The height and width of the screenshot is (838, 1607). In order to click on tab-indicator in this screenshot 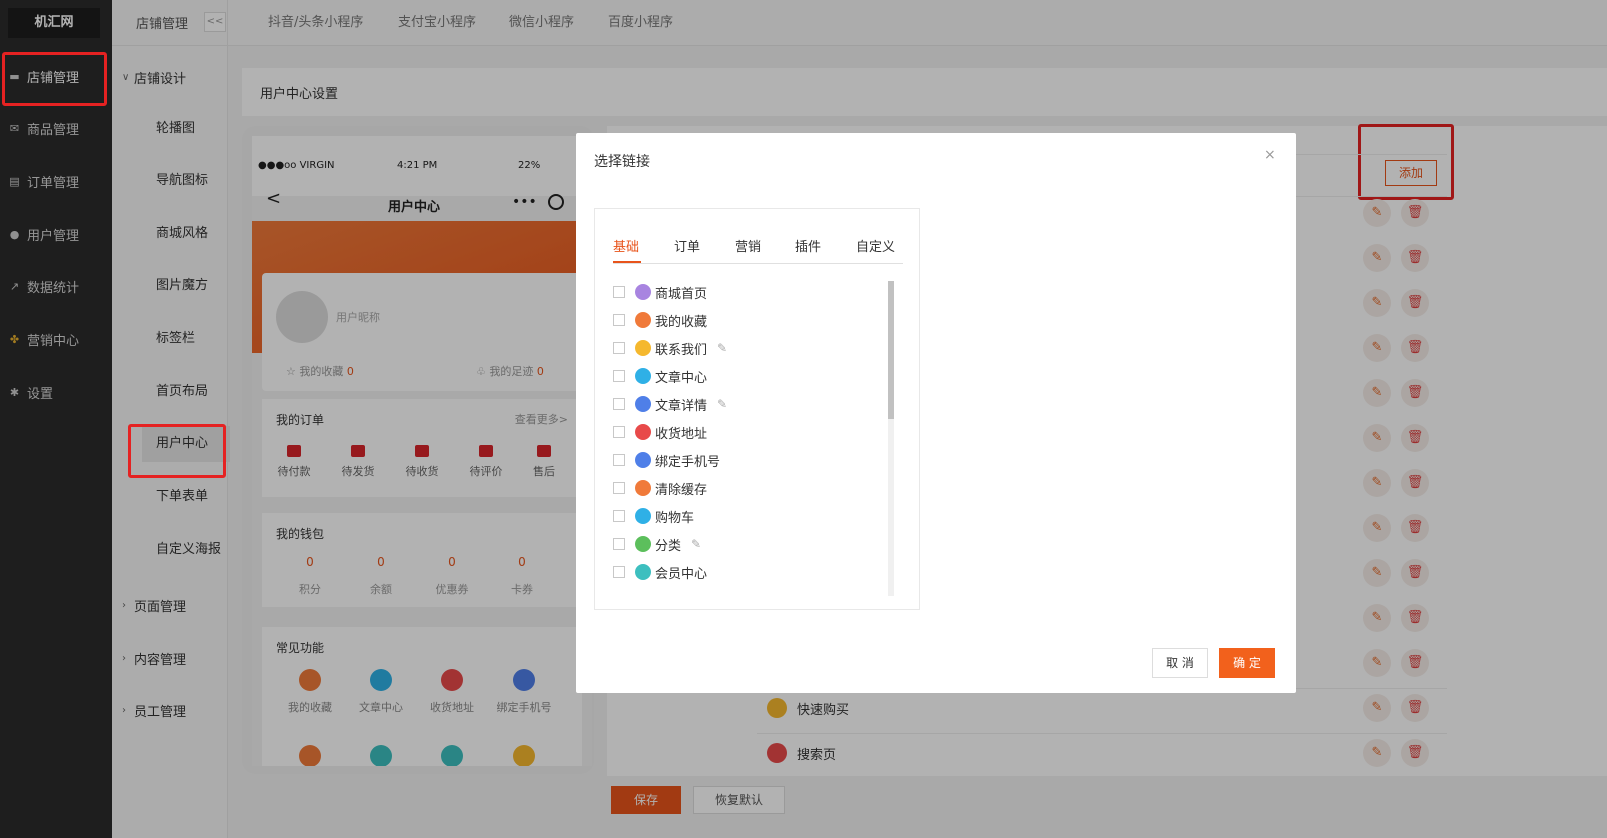, I will do `click(627, 262)`.